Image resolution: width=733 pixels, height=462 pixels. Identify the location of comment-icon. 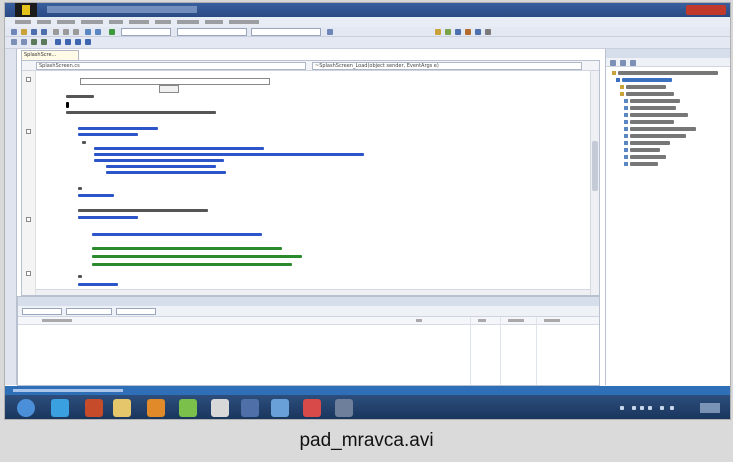
(34, 42).